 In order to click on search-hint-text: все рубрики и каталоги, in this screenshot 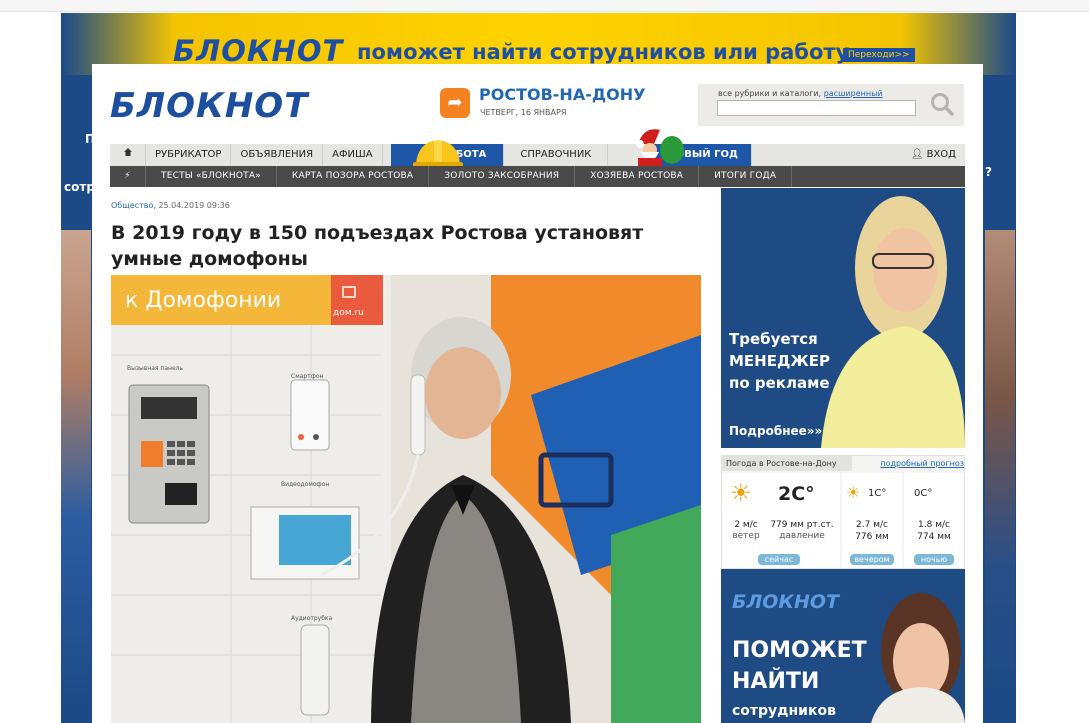, I will do `click(770, 93)`.